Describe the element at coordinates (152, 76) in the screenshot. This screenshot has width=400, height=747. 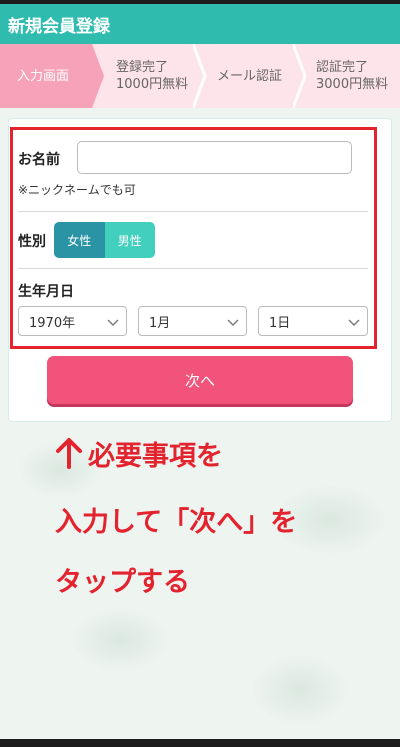
I see `step-registration-complete: 登録完了 1000円無料` at that location.